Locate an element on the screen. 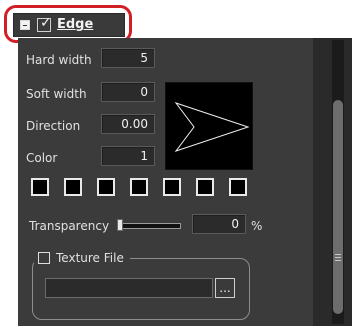 The height and width of the screenshot is (326, 352). texture-file-checkbox is located at coordinates (44, 258).